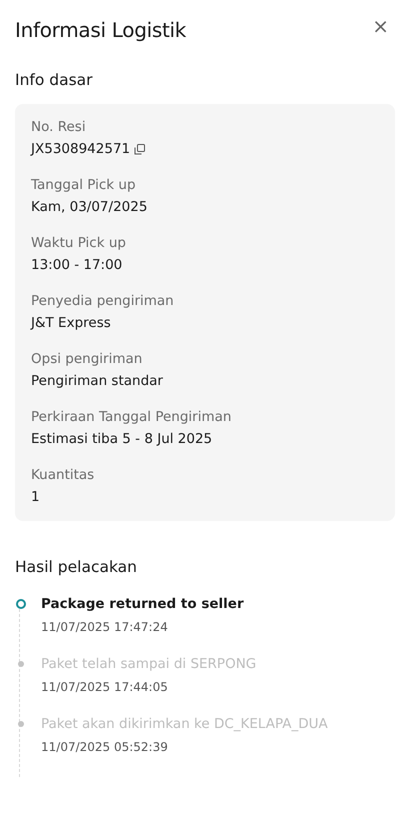 This screenshot has width=410, height=822. What do you see at coordinates (140, 149) in the screenshot?
I see `copy-icon` at bounding box center [140, 149].